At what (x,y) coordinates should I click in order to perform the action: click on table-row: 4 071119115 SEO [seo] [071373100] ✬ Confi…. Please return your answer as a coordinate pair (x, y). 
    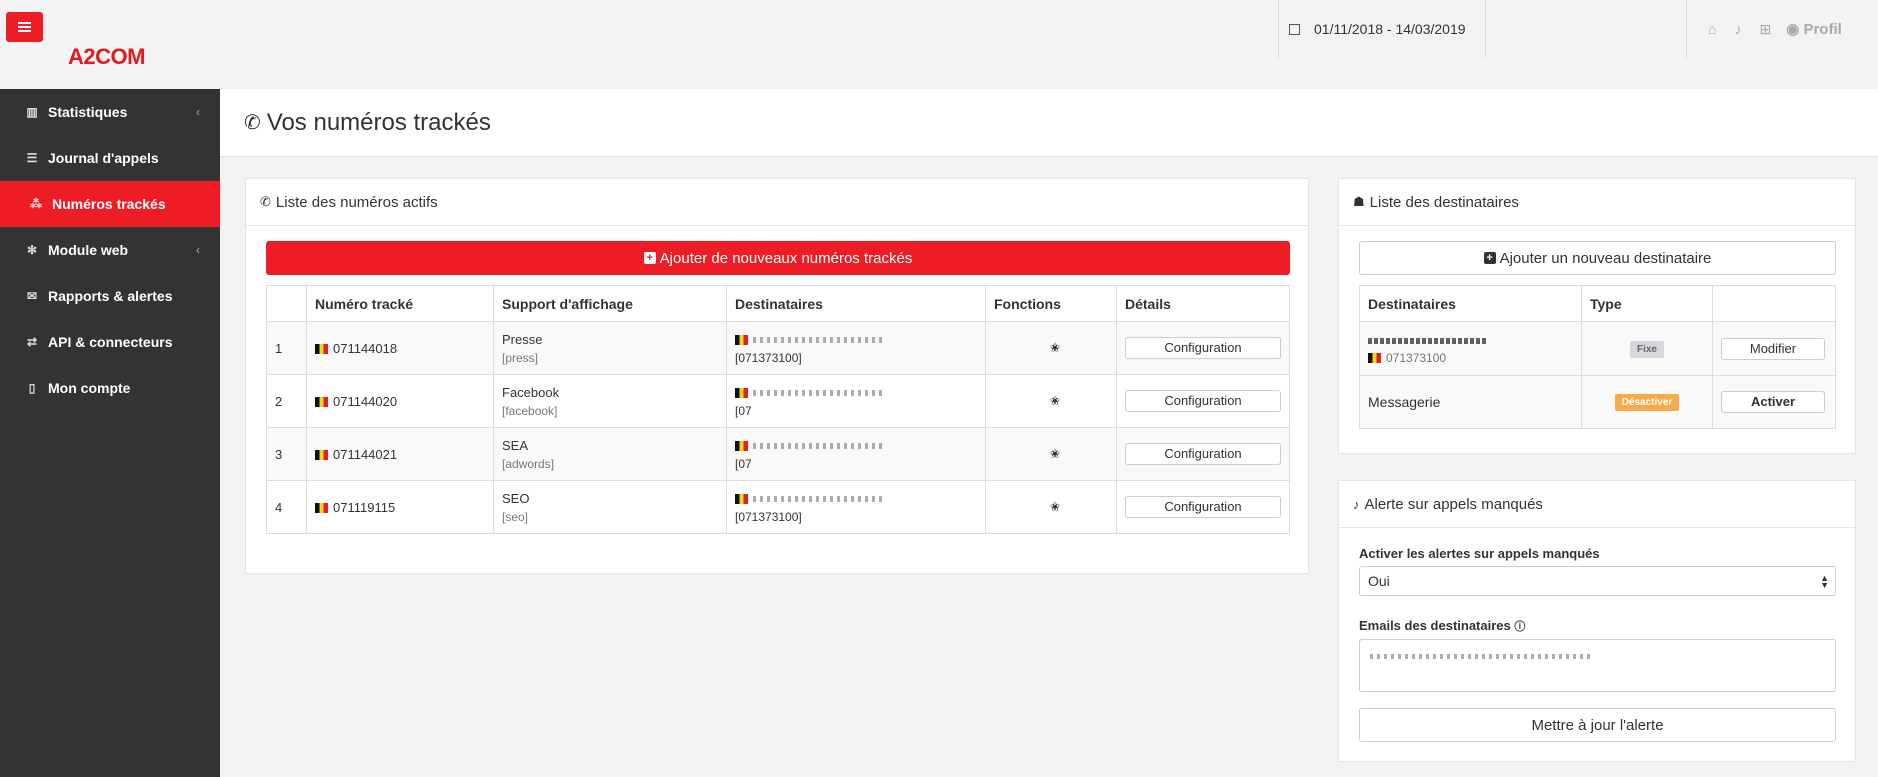
    Looking at the image, I should click on (778, 507).